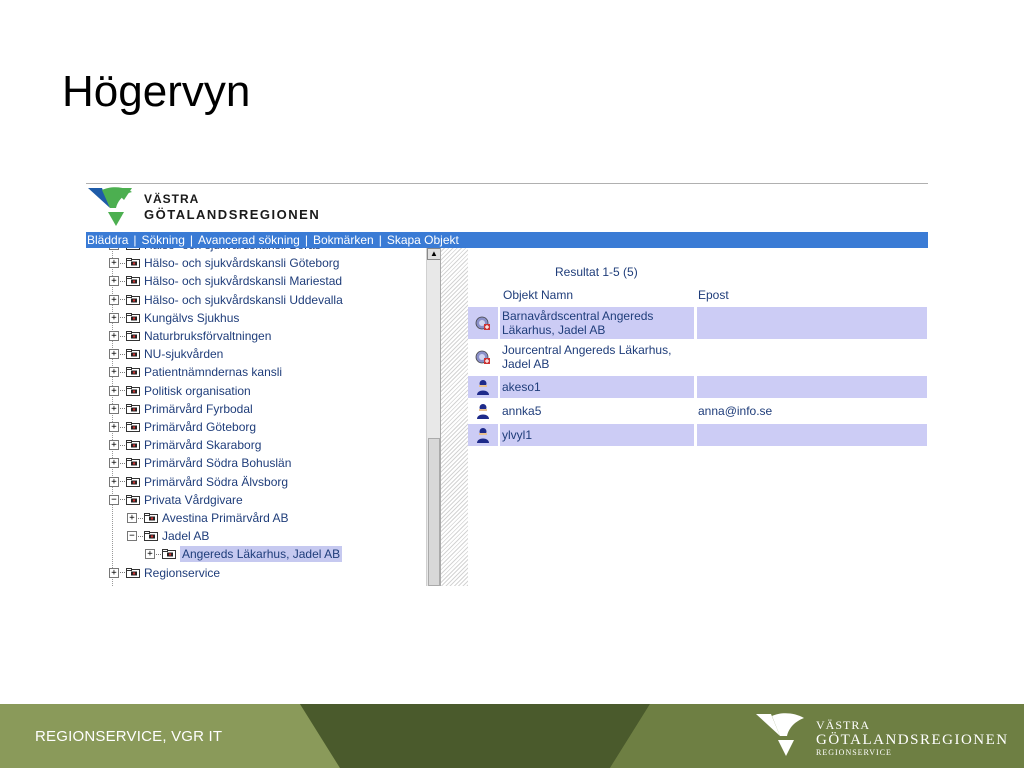 The image size is (1024, 768). Describe the element at coordinates (190, 336) in the screenshot. I see `tree-item: + Naturbruksförvaltningen` at that location.